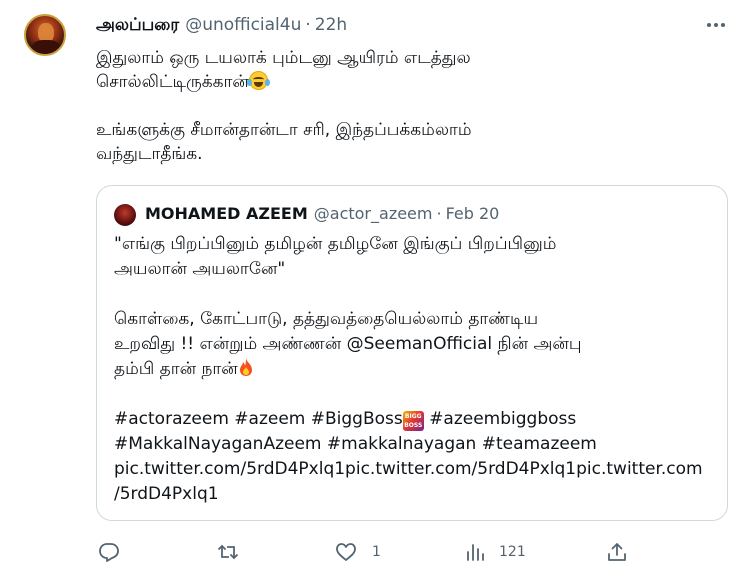 Image resolution: width=751 pixels, height=576 pixels. I want to click on author-avatar, so click(45, 35).